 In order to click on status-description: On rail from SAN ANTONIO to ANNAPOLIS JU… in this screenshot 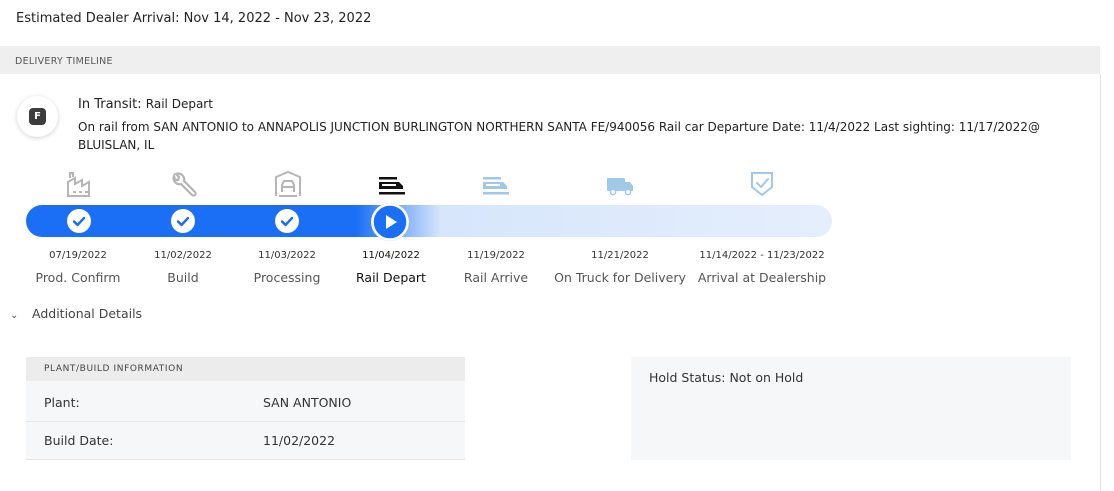, I will do `click(559, 136)`.